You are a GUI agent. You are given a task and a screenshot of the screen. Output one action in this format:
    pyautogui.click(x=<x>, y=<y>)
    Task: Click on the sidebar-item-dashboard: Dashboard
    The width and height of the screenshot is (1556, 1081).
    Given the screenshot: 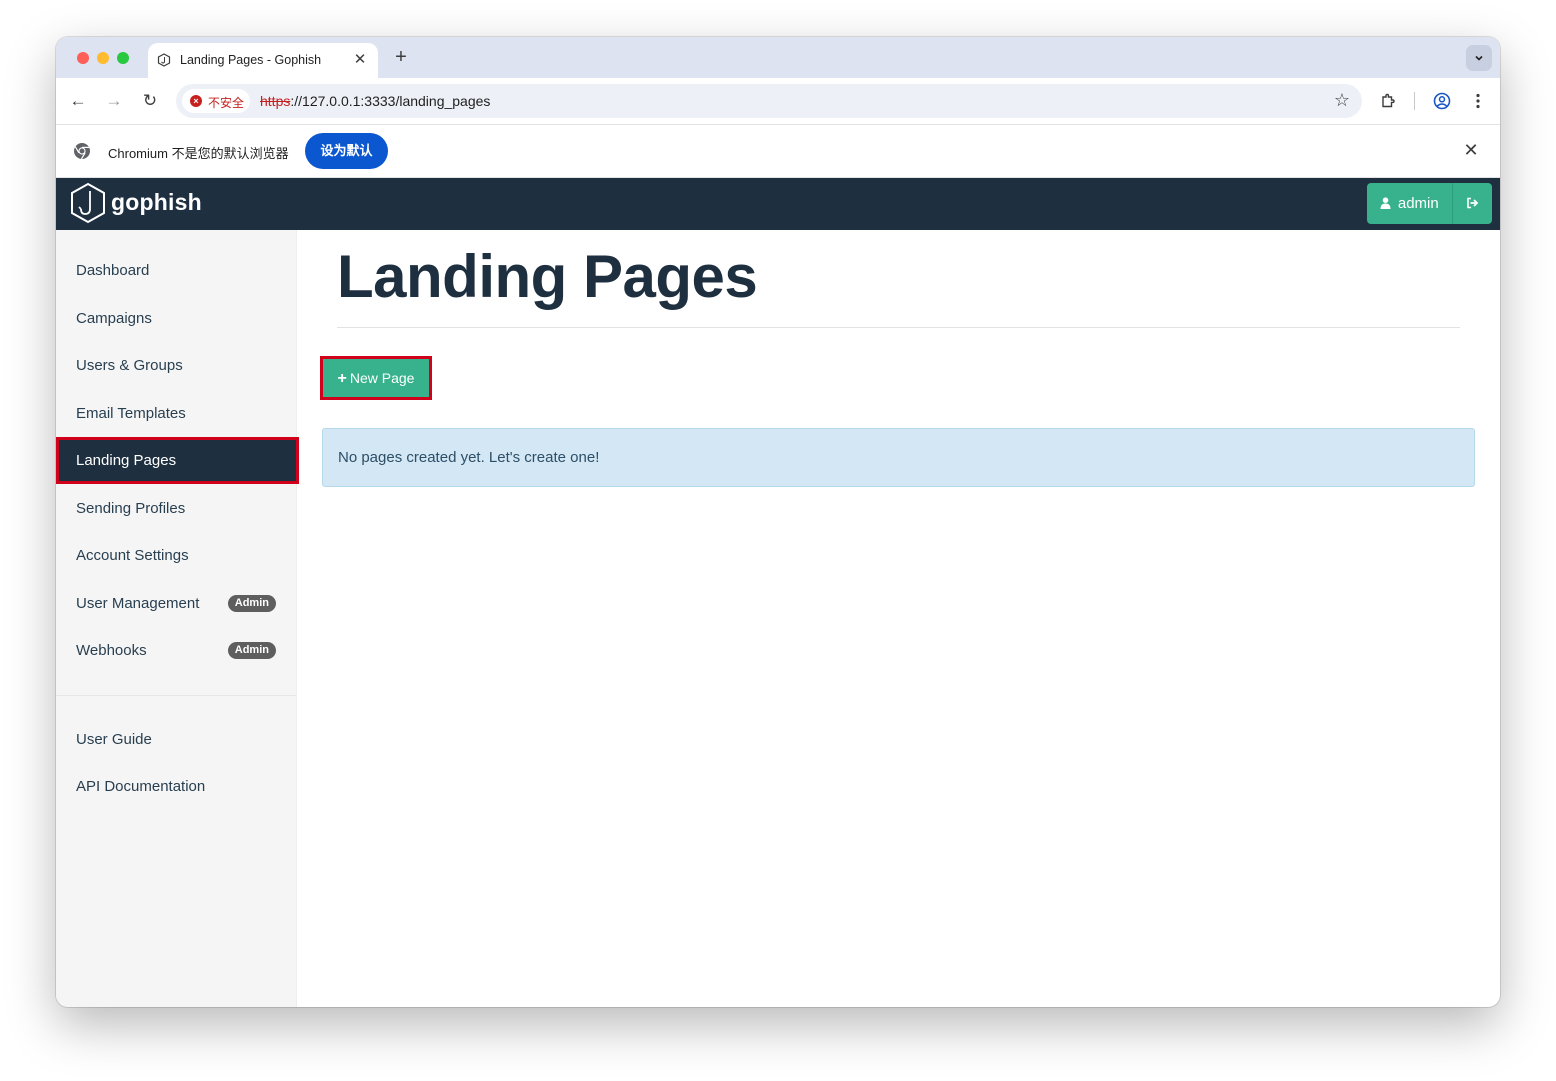 What is the action you would take?
    pyautogui.click(x=176, y=270)
    